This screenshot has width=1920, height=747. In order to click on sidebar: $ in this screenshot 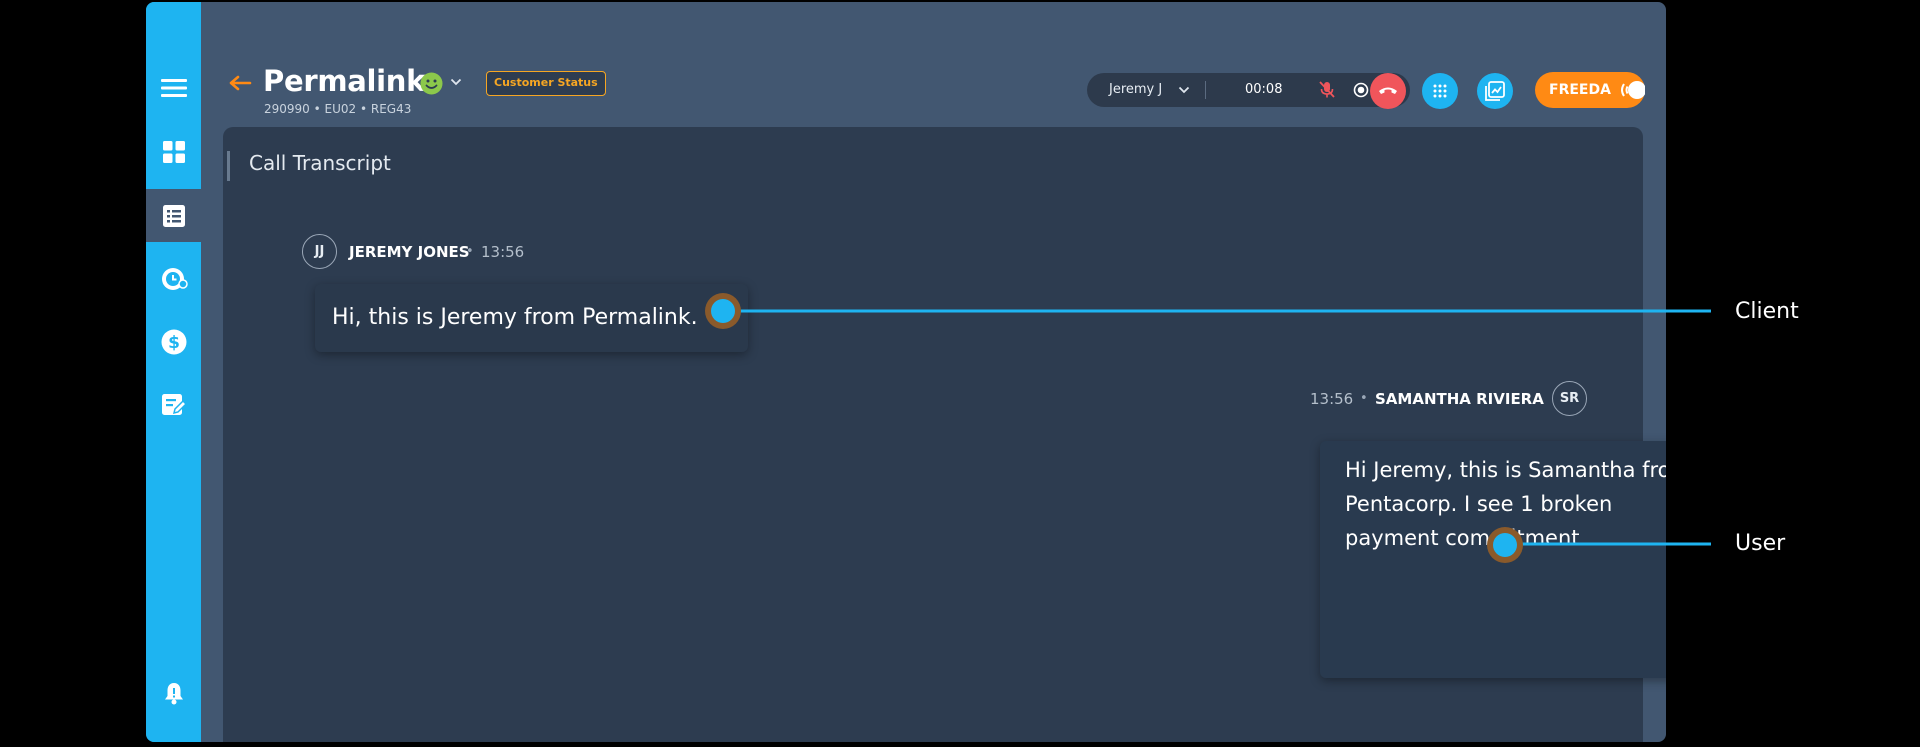, I will do `click(173, 372)`.